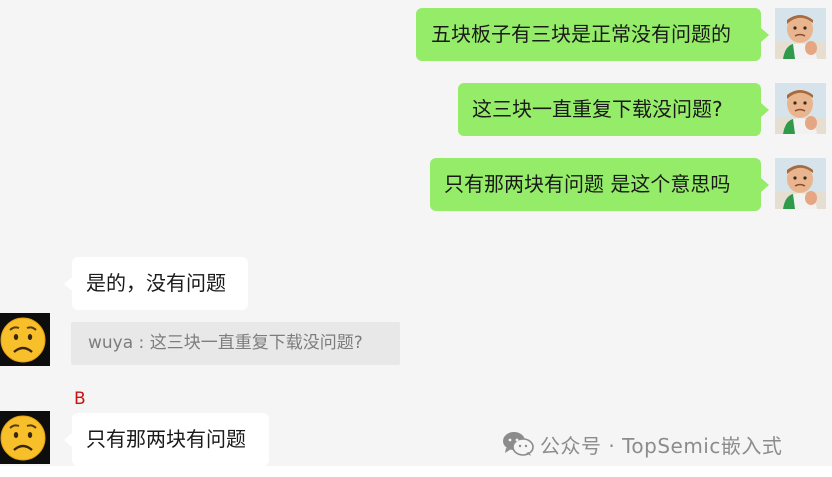 The height and width of the screenshot is (477, 832). What do you see at coordinates (416, 471) in the screenshot?
I see `footer-strip` at bounding box center [416, 471].